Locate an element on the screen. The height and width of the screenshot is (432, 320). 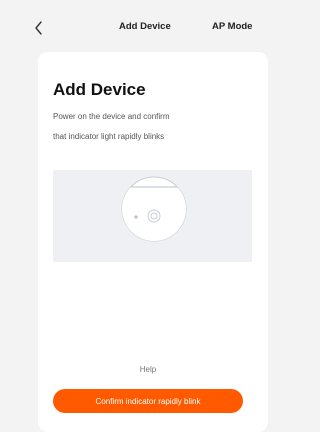
back-chevron-icon is located at coordinates (39, 28).